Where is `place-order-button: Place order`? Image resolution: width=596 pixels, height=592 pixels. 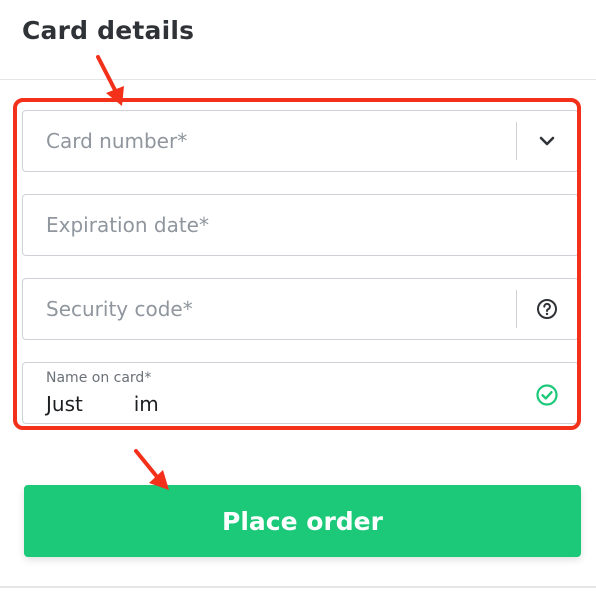
place-order-button: Place order is located at coordinates (302, 521).